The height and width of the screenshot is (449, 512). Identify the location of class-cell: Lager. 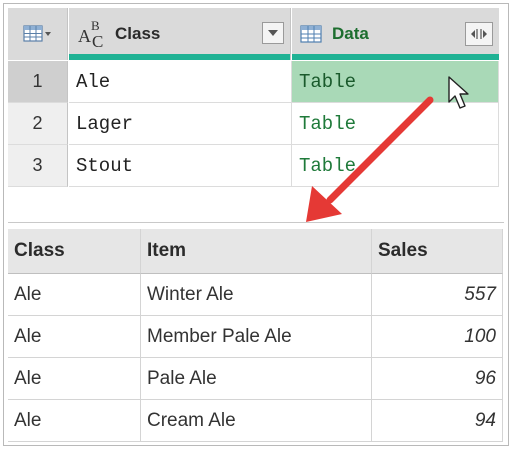
(180, 124).